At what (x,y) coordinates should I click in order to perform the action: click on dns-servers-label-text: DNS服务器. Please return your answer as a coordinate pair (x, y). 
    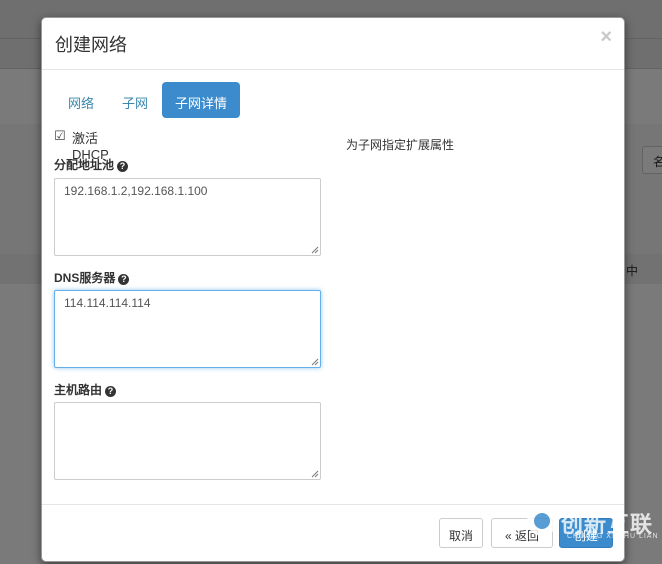
    Looking at the image, I should click on (85, 278).